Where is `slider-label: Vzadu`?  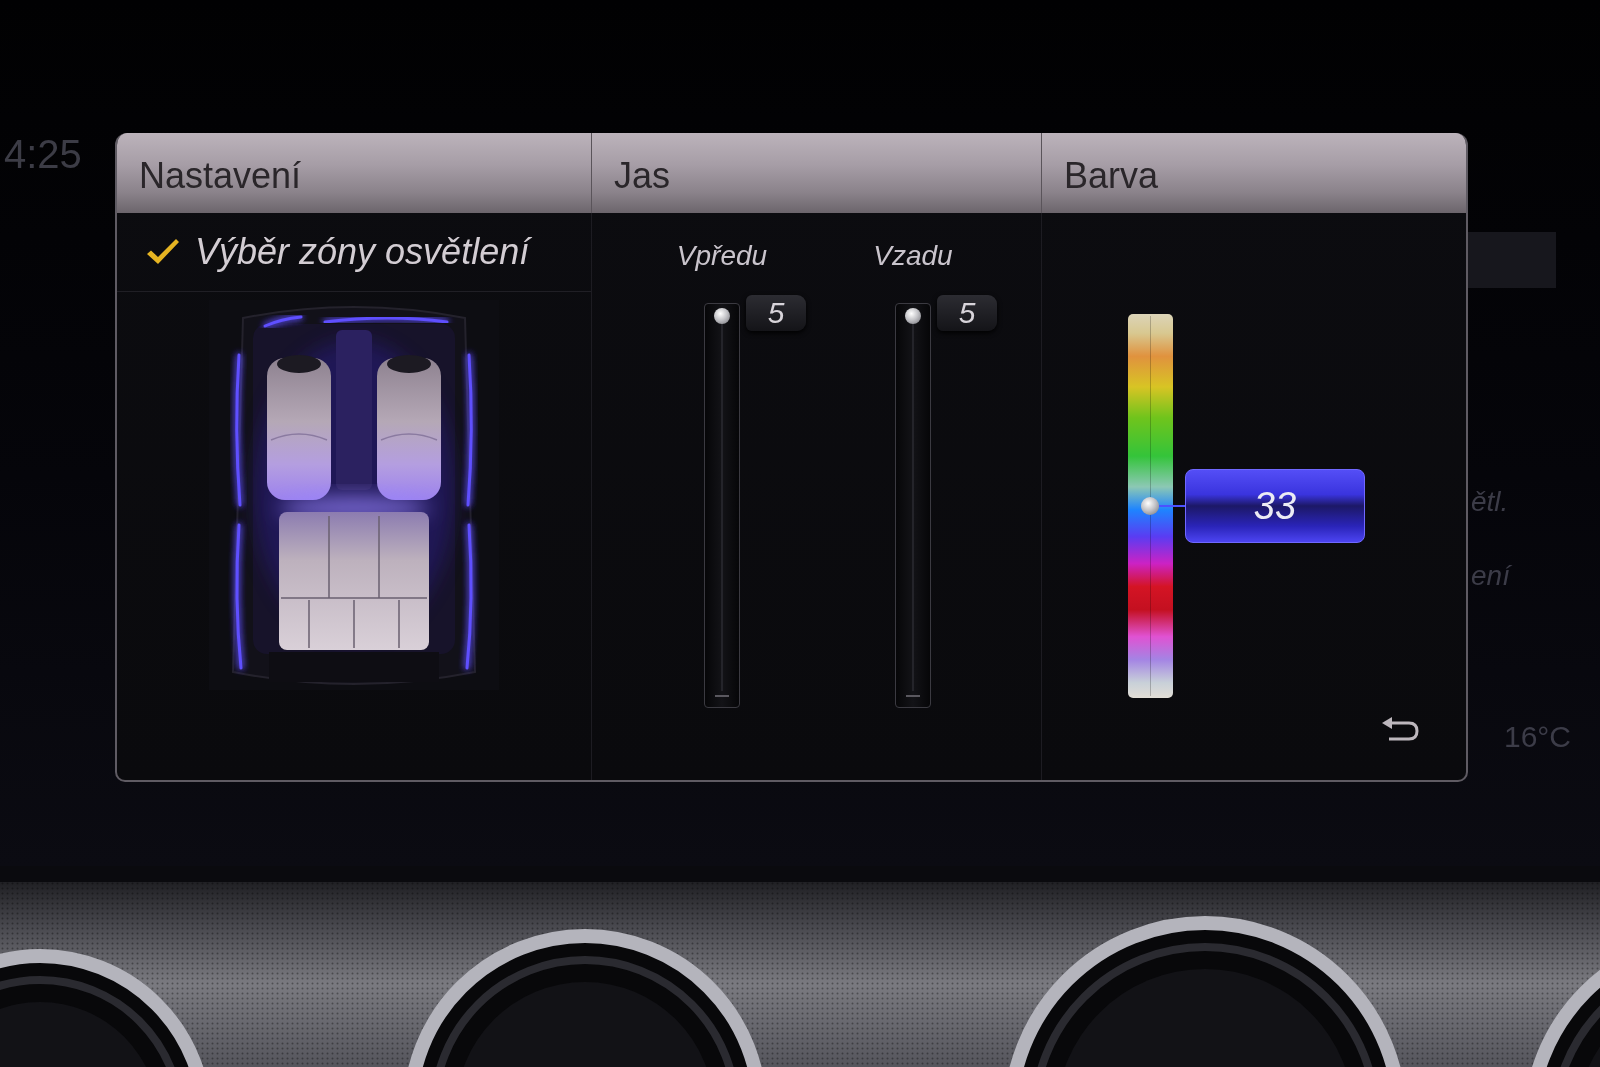 slider-label: Vzadu is located at coordinates (913, 256).